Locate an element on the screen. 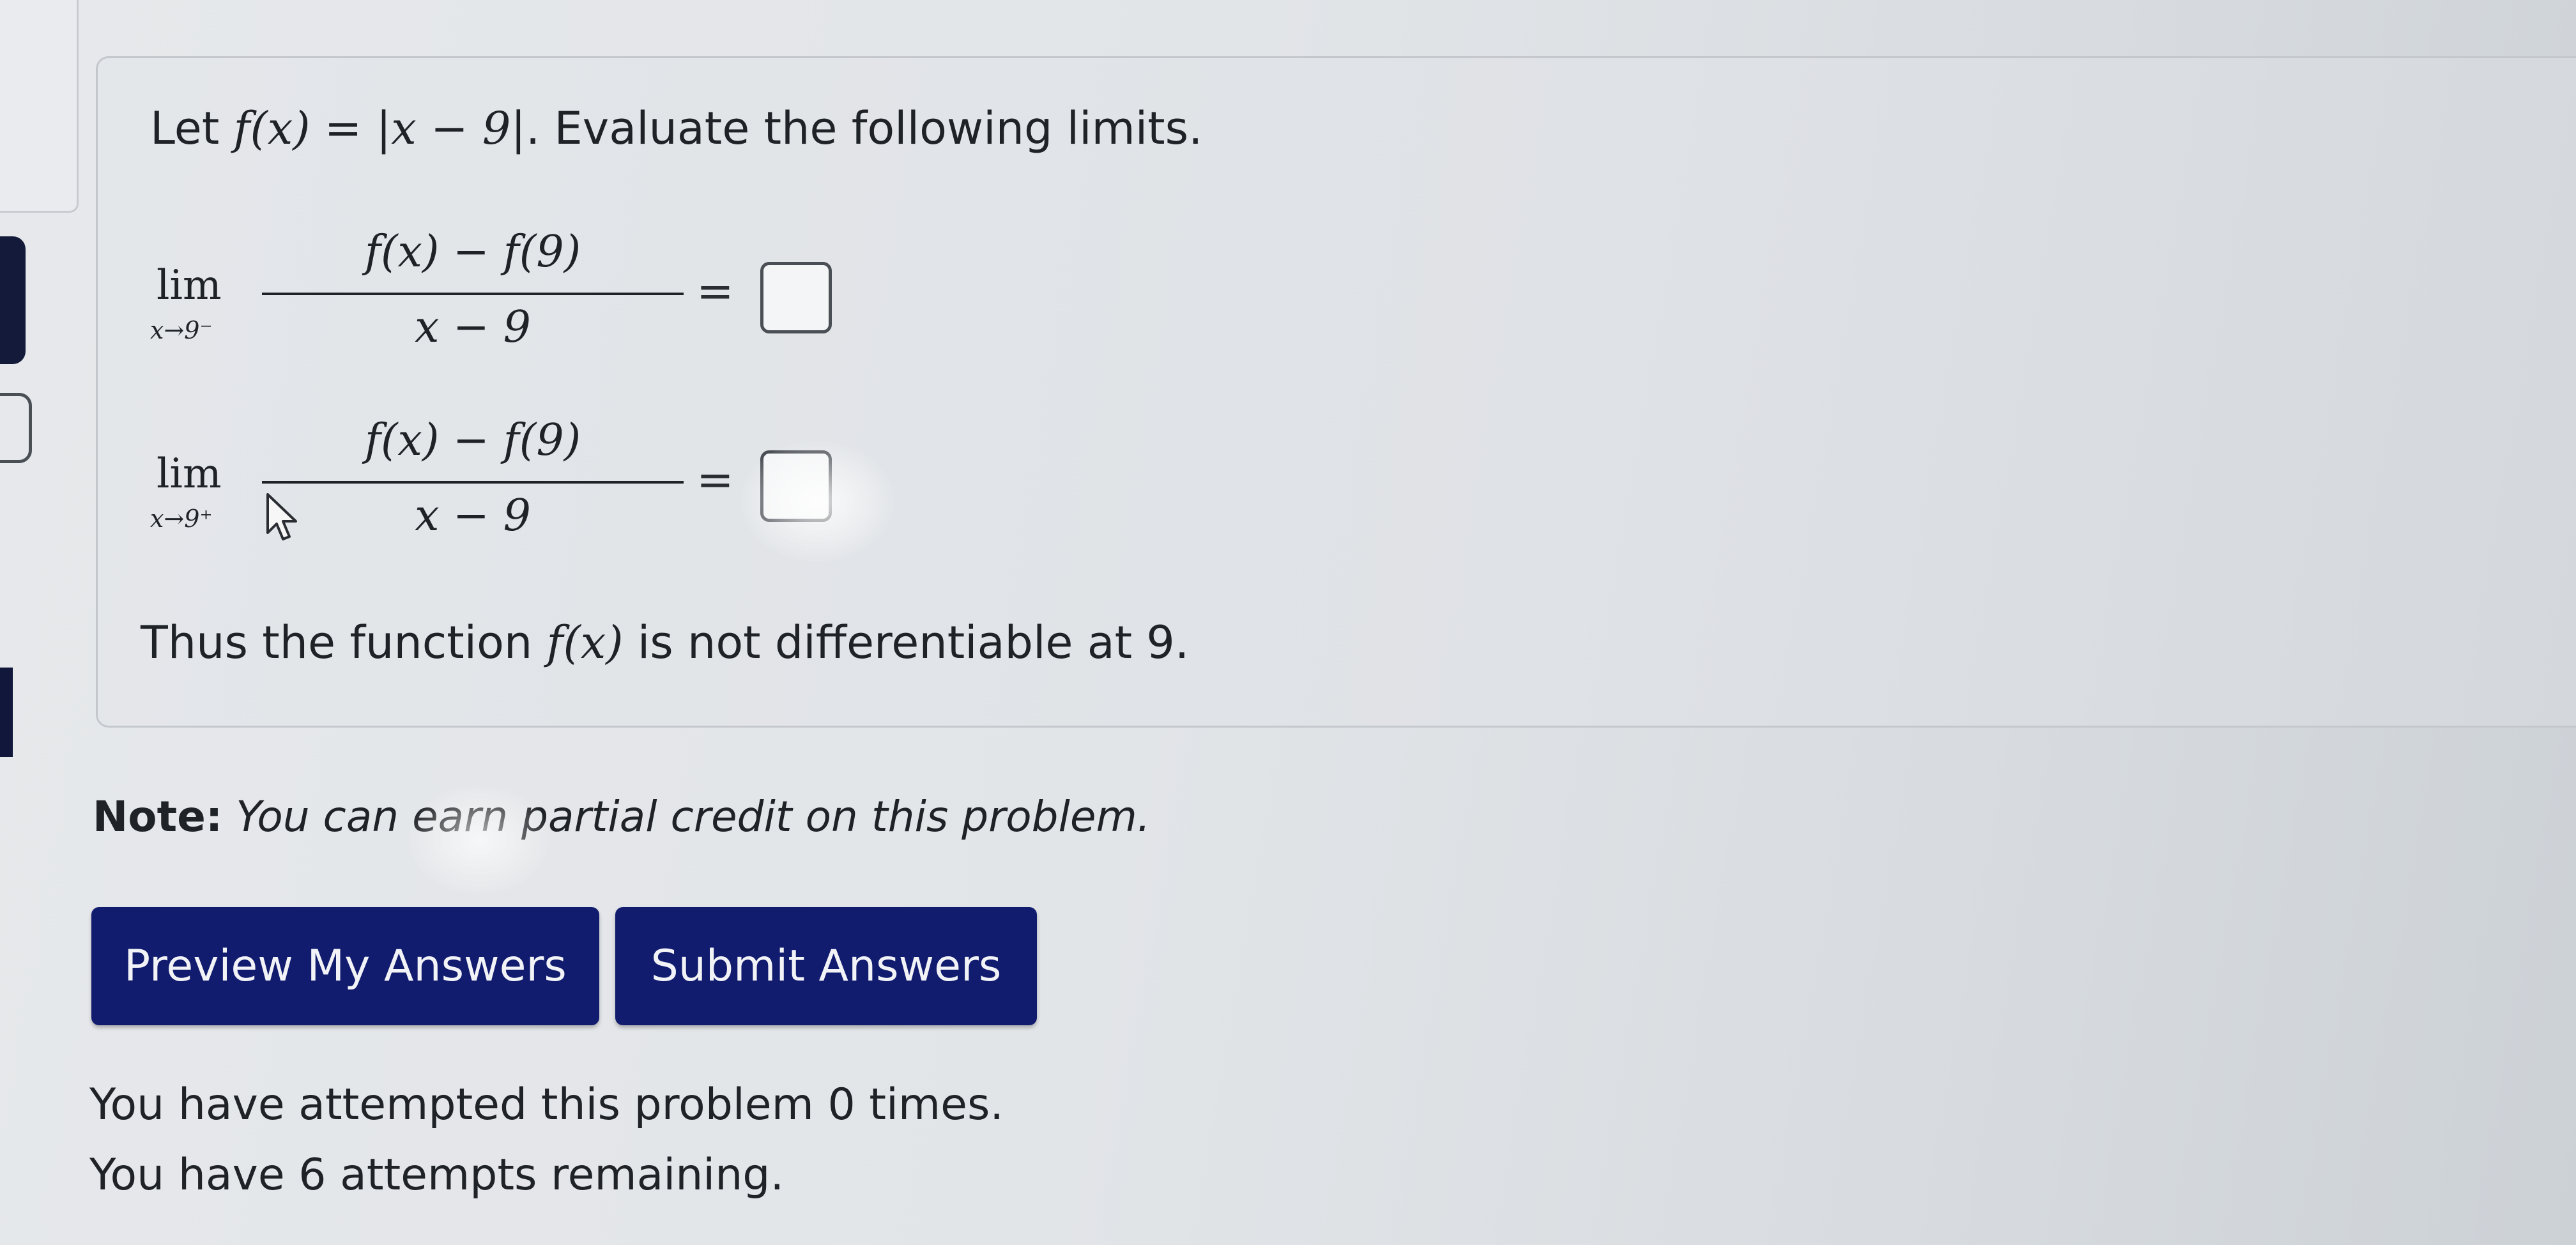 The width and height of the screenshot is (2576, 1245). sidebar-nav-pill is located at coordinates (16, 428).